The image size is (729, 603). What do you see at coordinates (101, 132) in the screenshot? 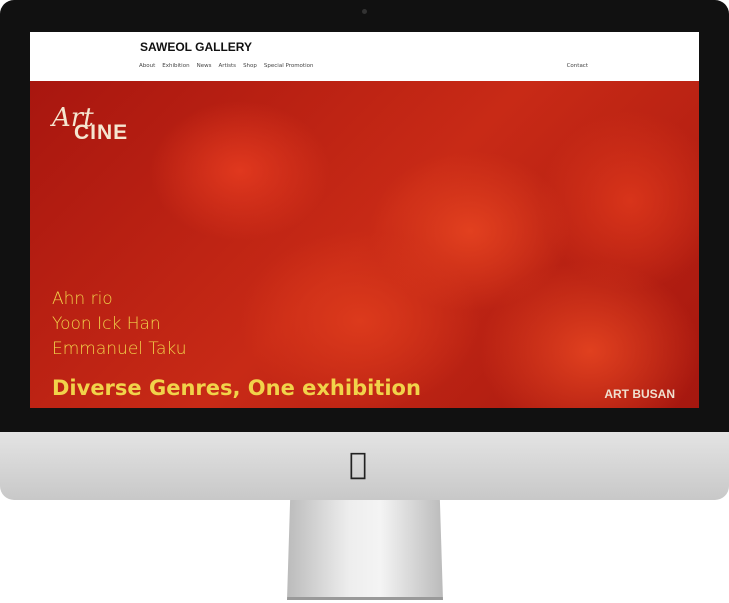
I see `logo-cine: CINE` at bounding box center [101, 132].